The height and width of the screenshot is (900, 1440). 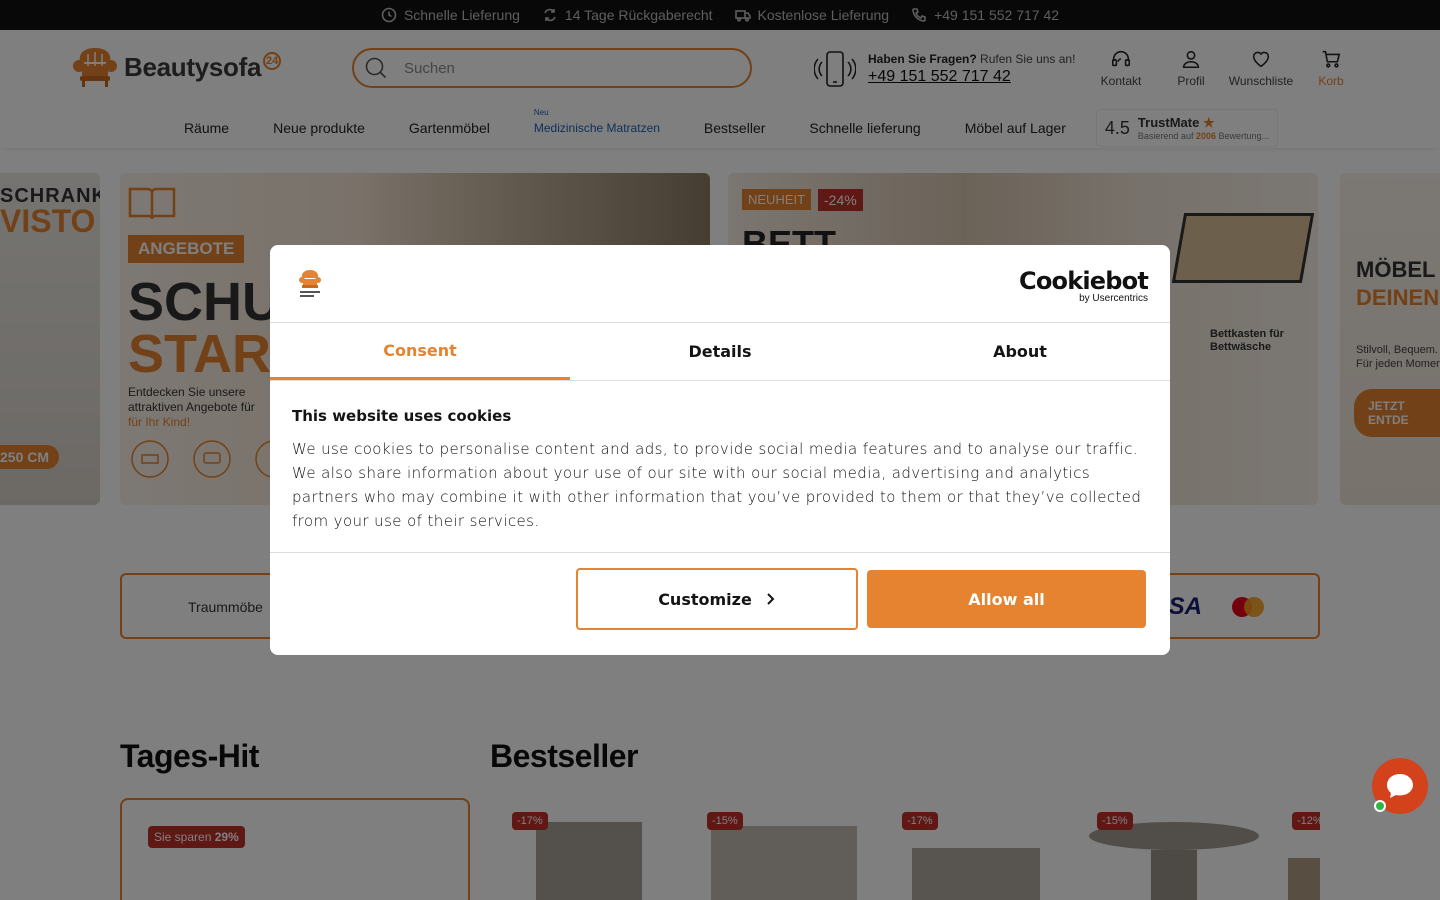 What do you see at coordinates (771, 599) in the screenshot?
I see `chevron-right-icon` at bounding box center [771, 599].